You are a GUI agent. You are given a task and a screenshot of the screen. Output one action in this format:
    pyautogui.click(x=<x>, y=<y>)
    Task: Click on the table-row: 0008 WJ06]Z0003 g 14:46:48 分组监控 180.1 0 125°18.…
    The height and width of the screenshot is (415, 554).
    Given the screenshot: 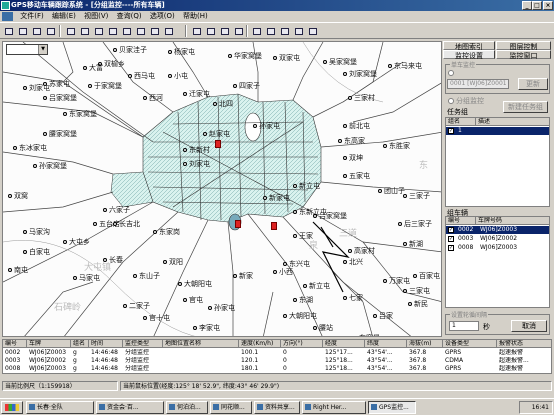 What is the action you would take?
    pyautogui.click(x=277, y=369)
    